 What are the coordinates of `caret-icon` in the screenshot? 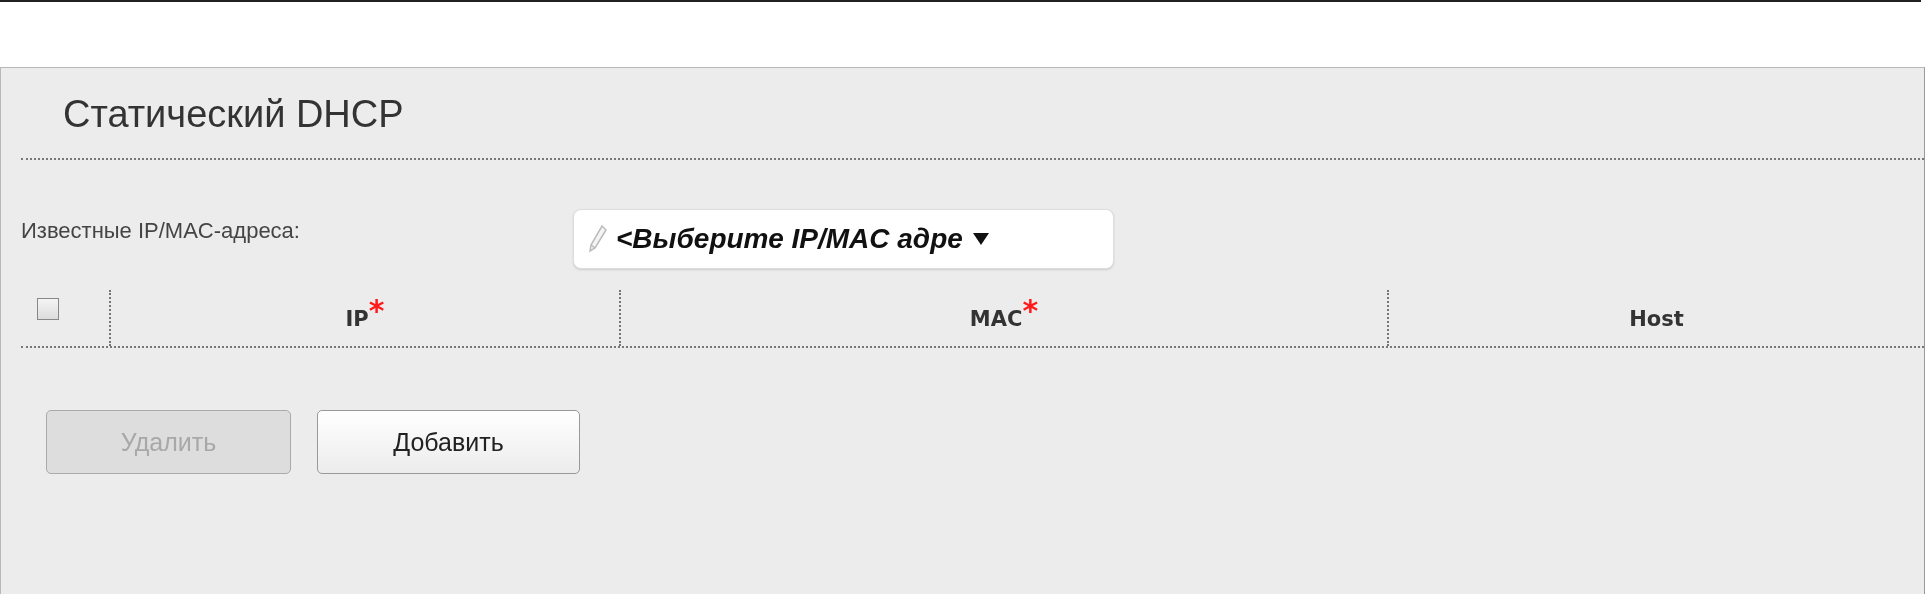 It's located at (980, 239).